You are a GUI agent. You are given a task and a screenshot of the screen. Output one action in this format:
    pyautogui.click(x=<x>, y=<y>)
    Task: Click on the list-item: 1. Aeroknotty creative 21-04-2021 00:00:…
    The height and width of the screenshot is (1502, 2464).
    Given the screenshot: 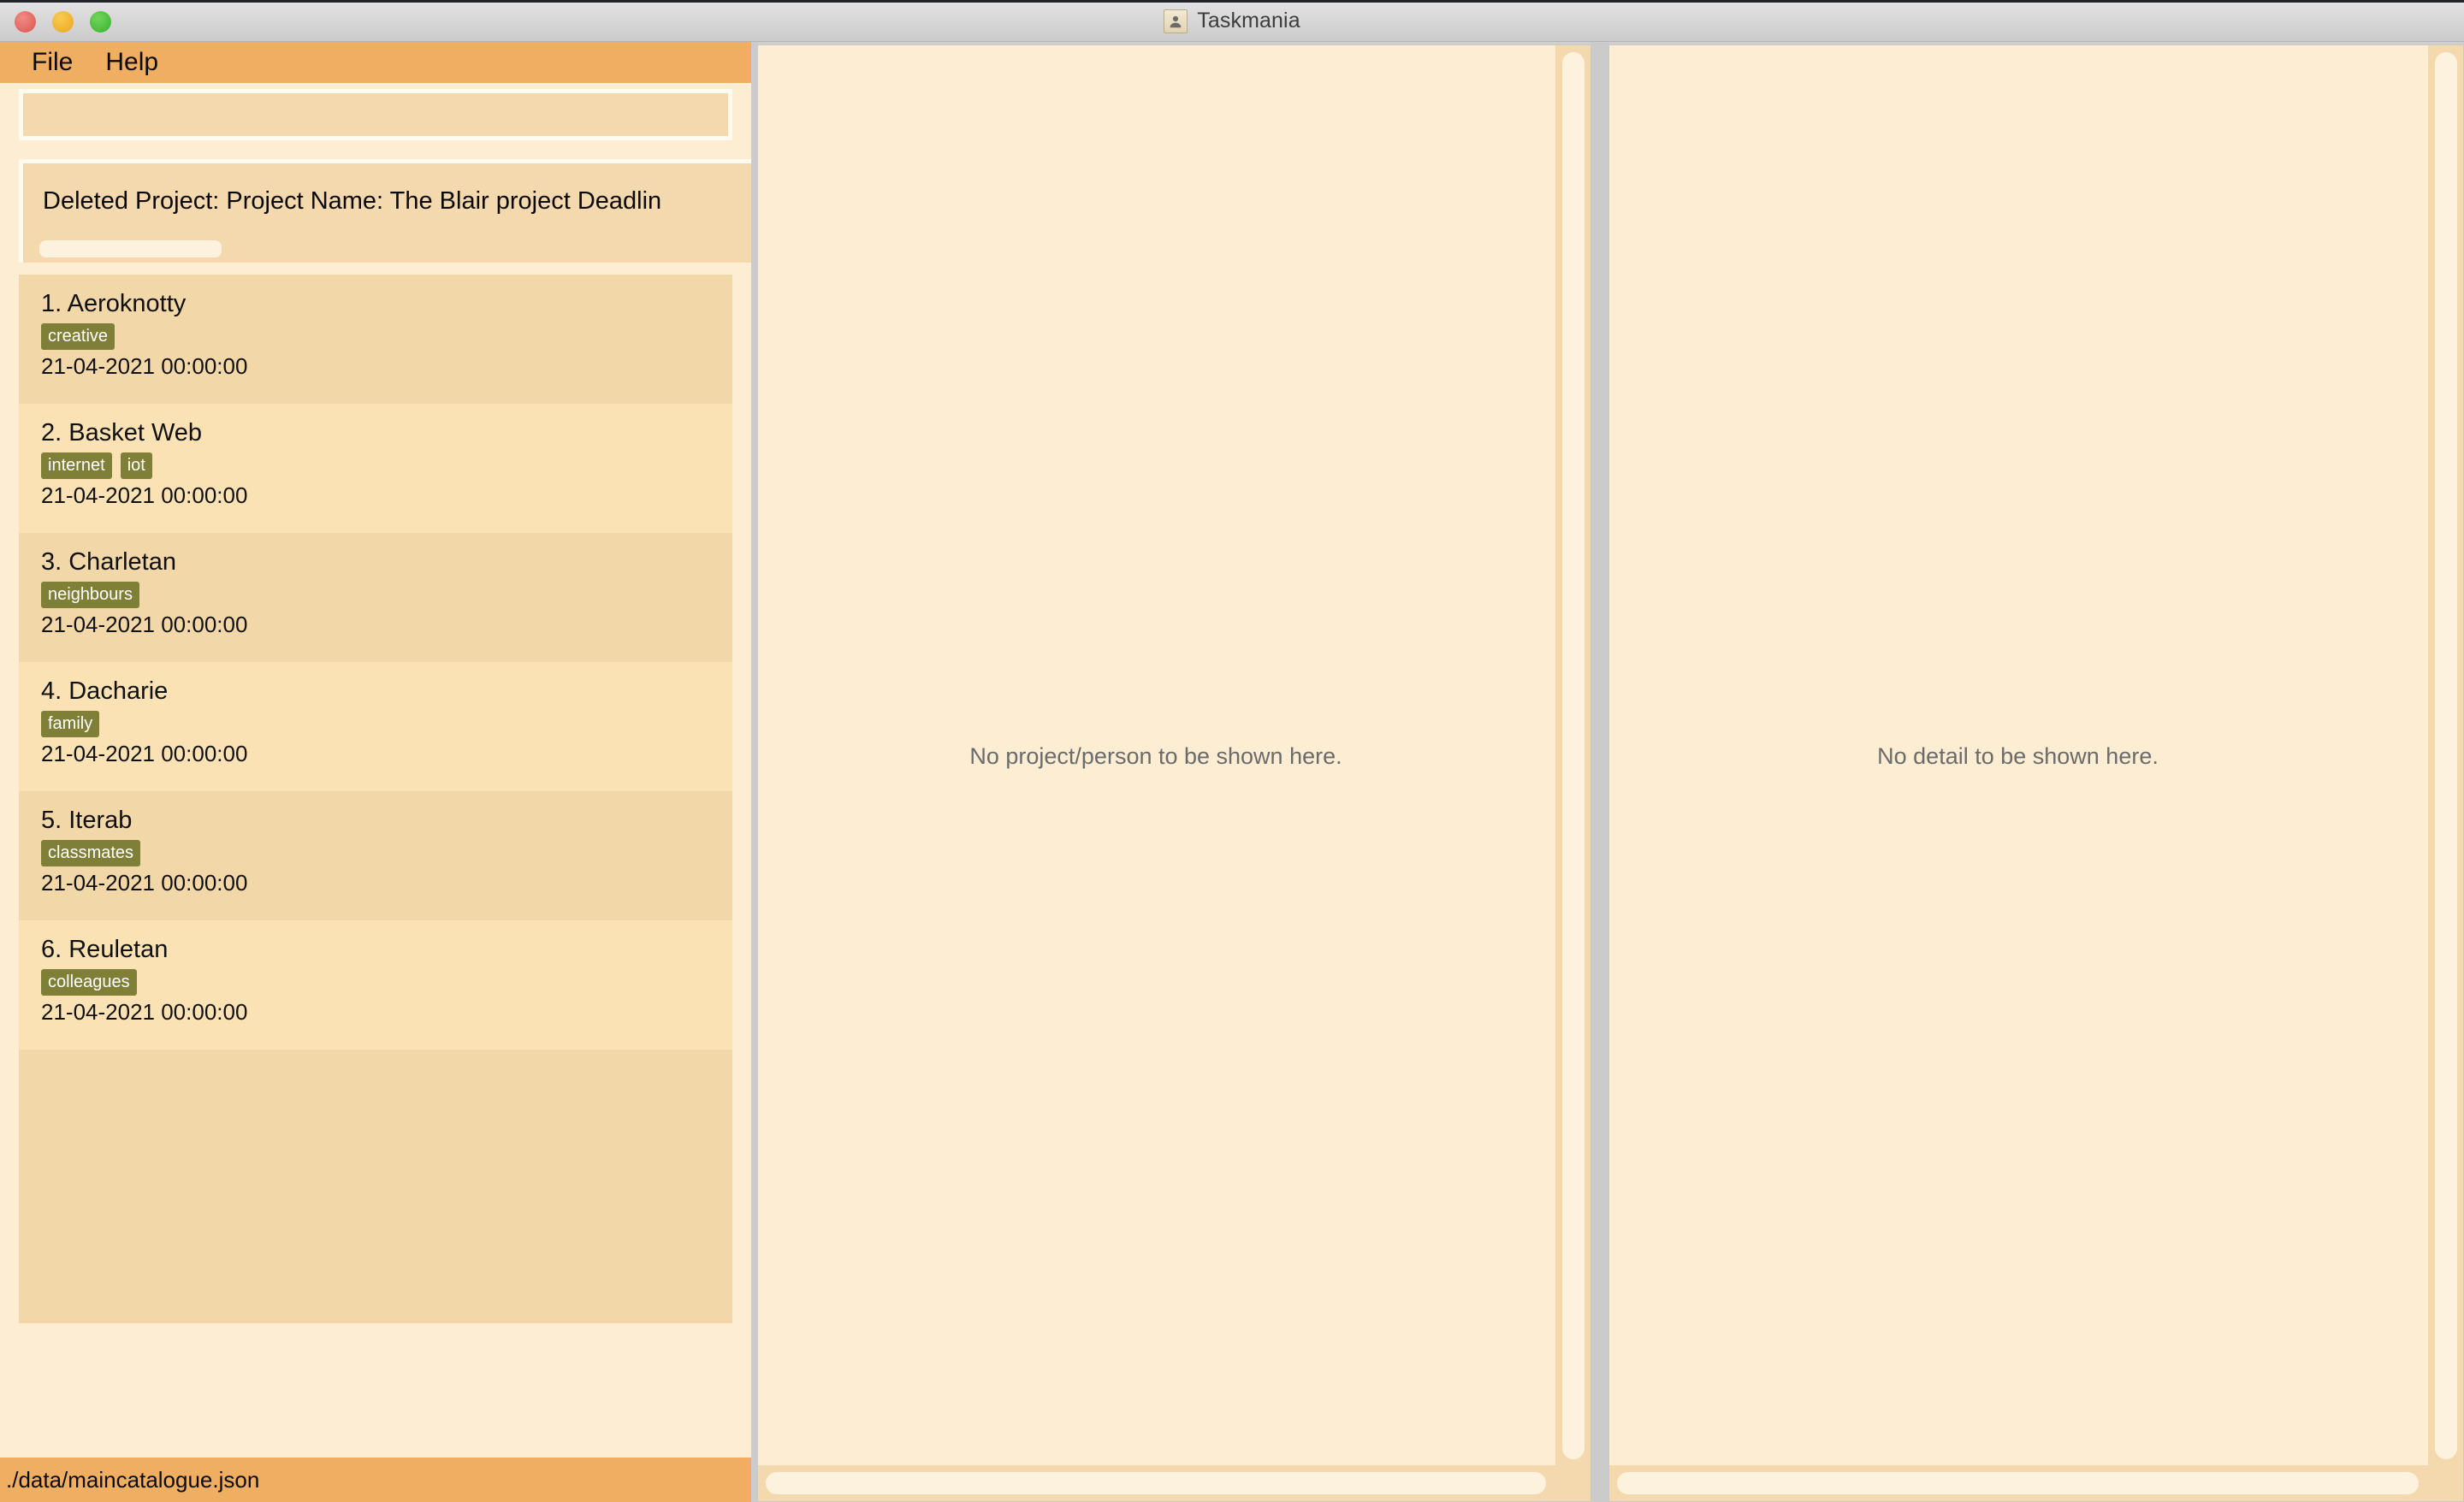 What is the action you would take?
    pyautogui.click(x=375, y=339)
    